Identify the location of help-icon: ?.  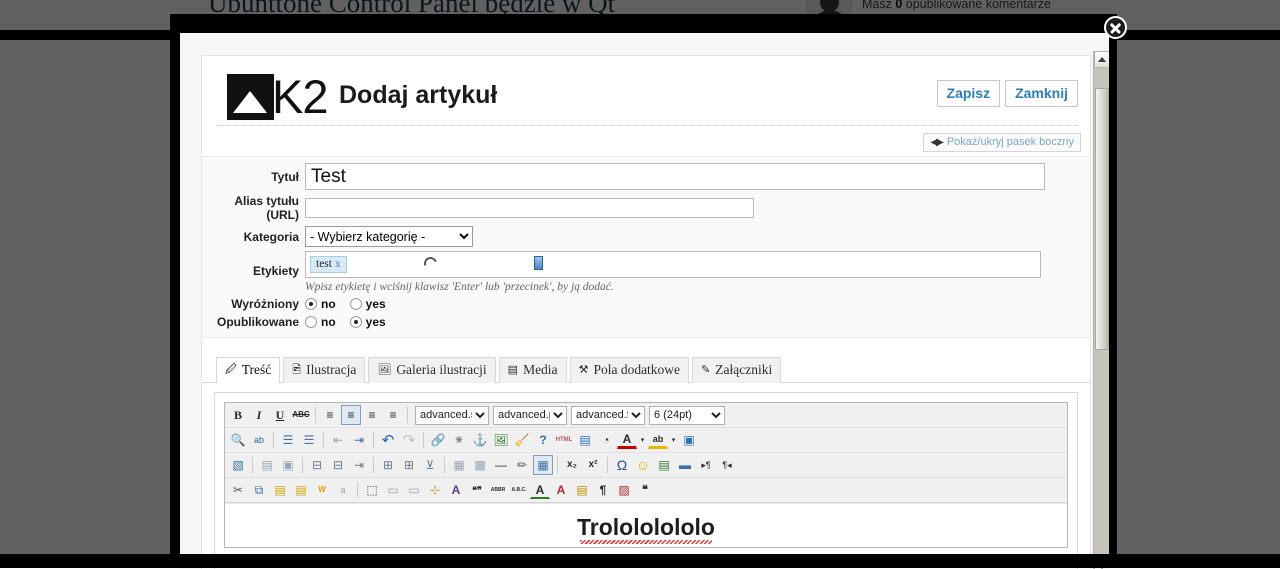
(543, 440).